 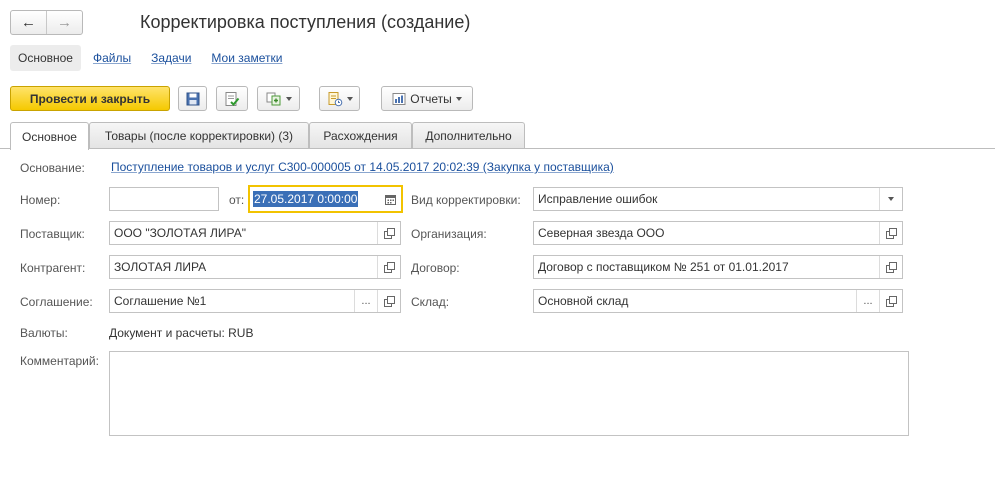 What do you see at coordinates (164, 199) in the screenshot?
I see `number-input` at bounding box center [164, 199].